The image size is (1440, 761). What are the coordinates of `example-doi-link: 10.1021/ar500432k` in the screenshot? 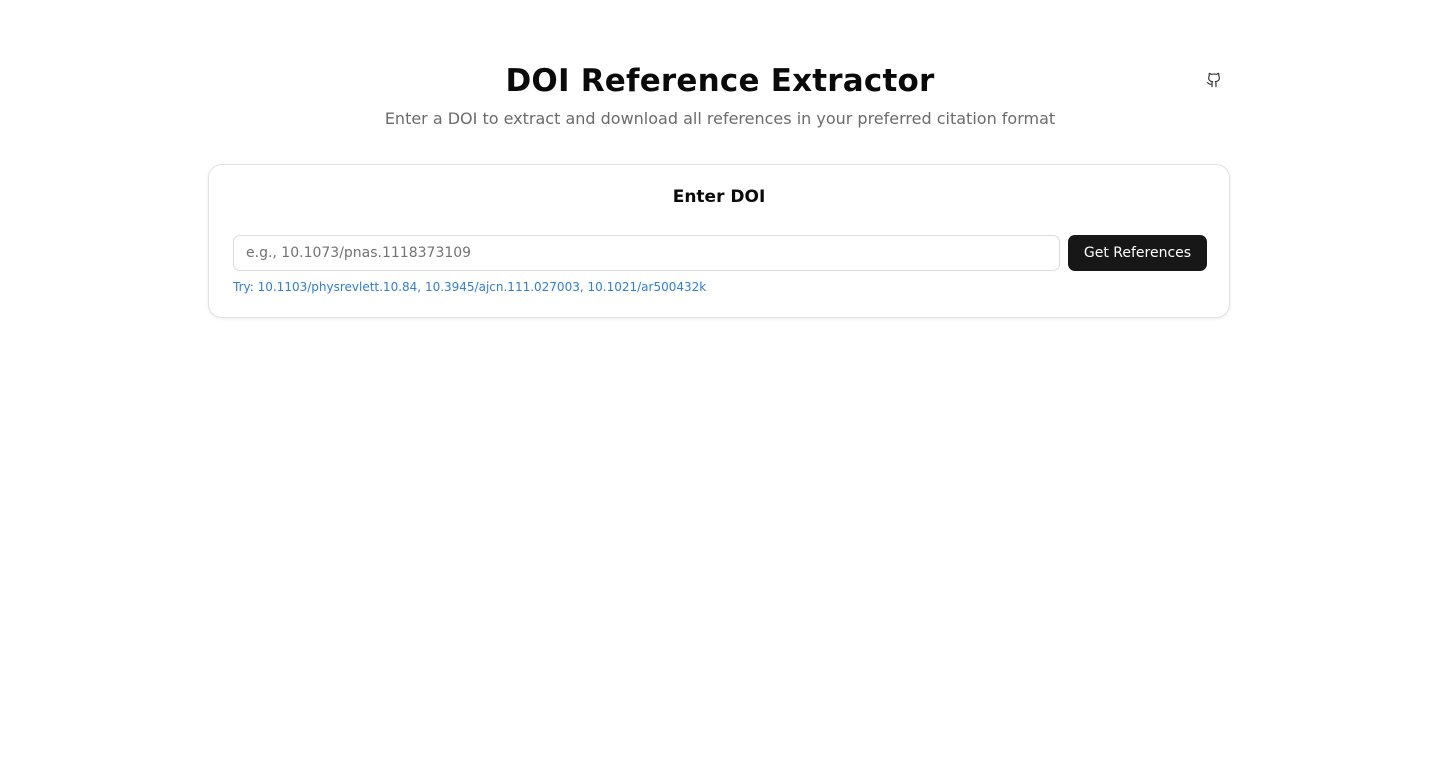 It's located at (646, 287).